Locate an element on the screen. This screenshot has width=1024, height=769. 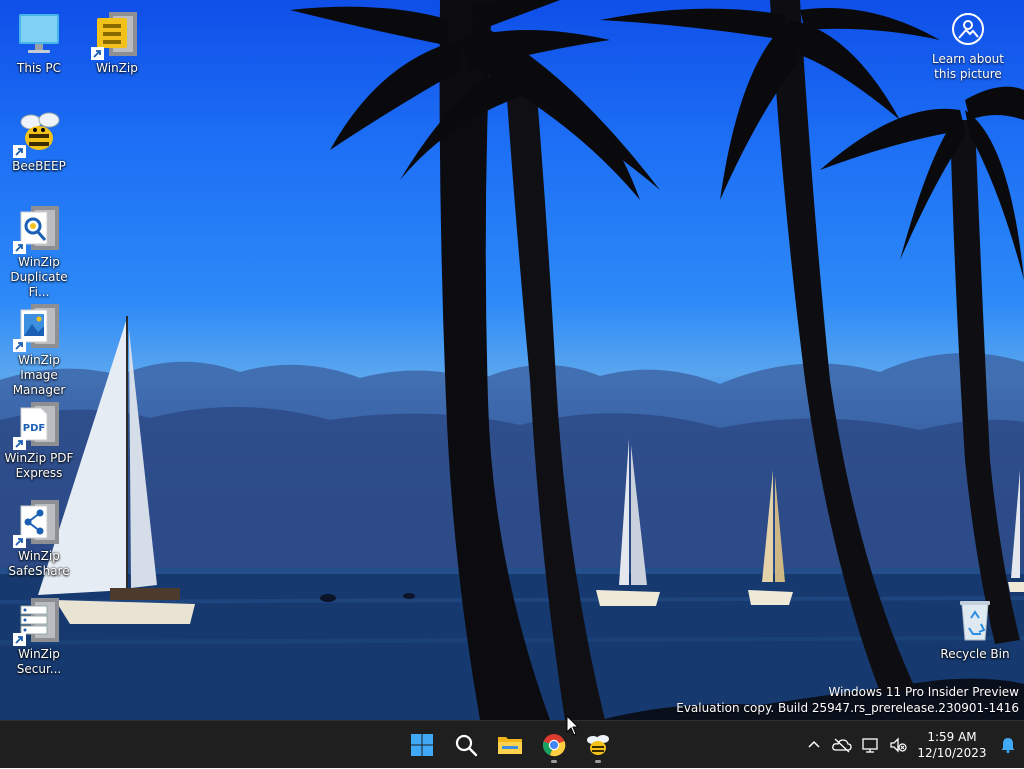
winzip-pdf-express-icon: PDF is located at coordinates (38, 425).